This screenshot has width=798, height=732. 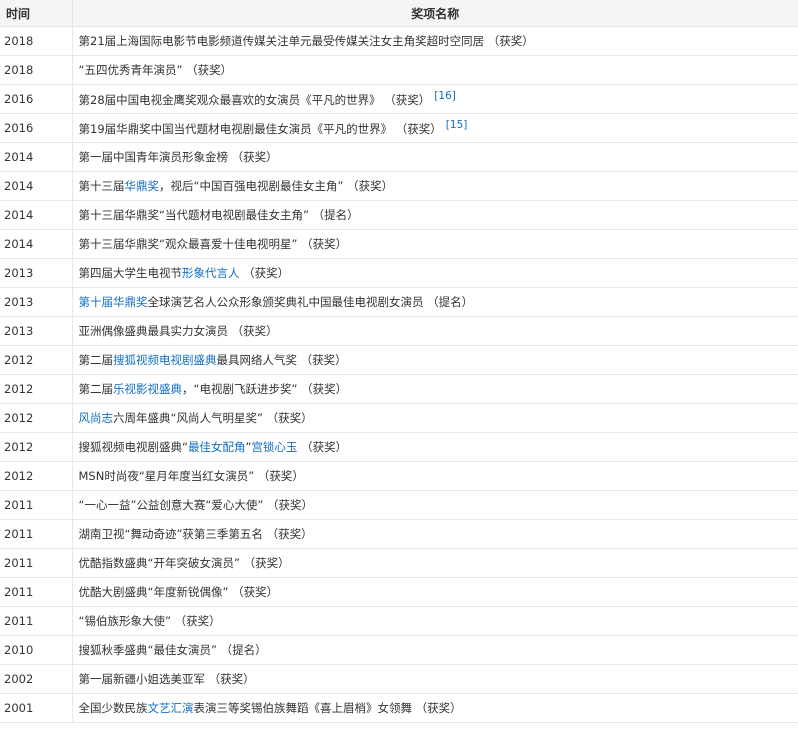 What do you see at coordinates (435, 389) in the screenshot?
I see `award-name: 第二届乐视影视盛典，“电视剧飞跃进步奖” （获奖）` at bounding box center [435, 389].